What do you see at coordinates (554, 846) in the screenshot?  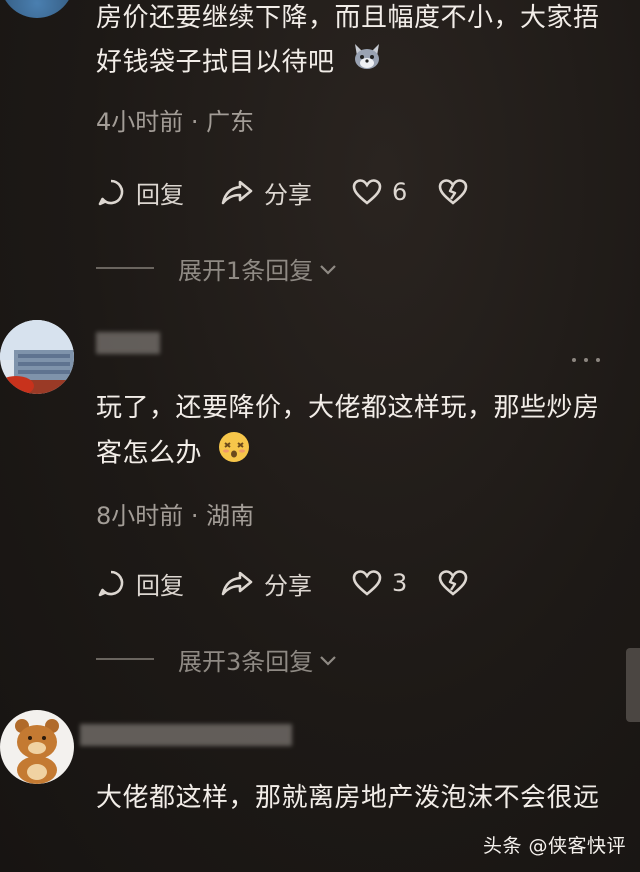 I see `watermark: 头条 @侠客快评` at bounding box center [554, 846].